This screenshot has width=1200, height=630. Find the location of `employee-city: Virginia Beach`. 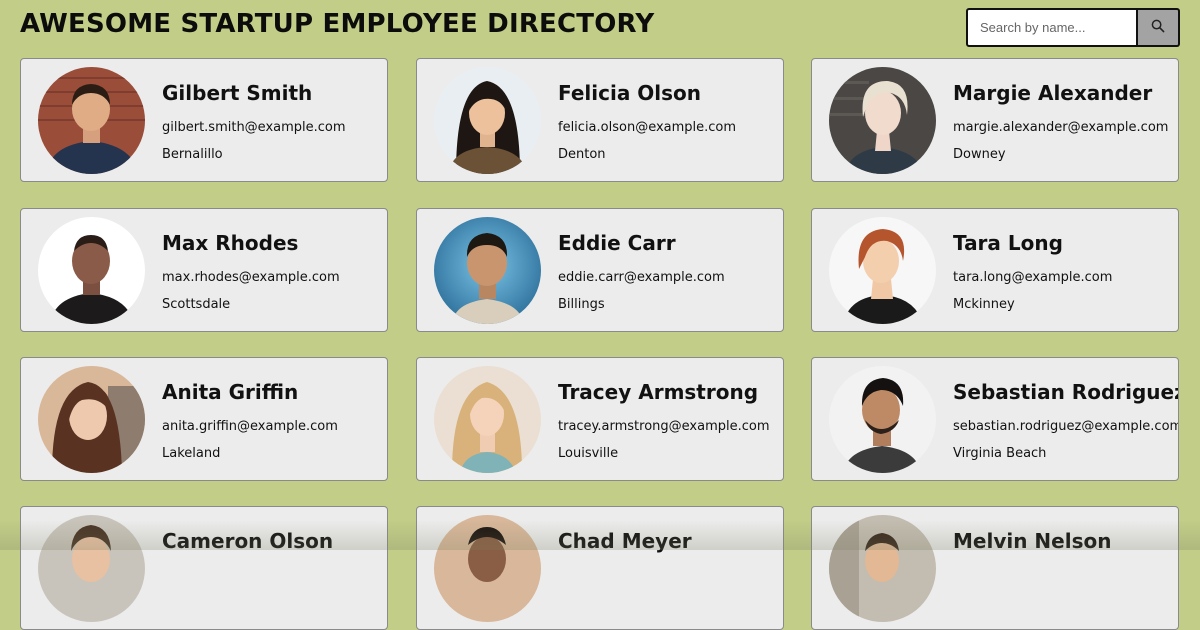

employee-city: Virginia Beach is located at coordinates (1000, 453).